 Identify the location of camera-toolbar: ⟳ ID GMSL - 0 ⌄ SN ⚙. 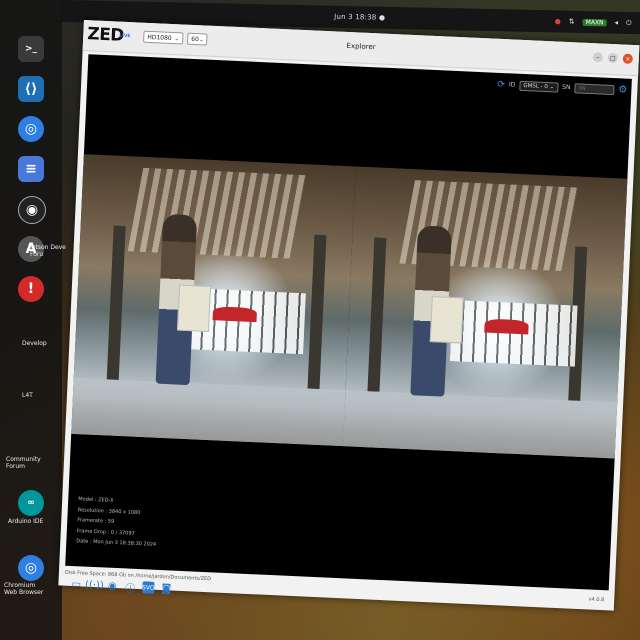
(562, 87).